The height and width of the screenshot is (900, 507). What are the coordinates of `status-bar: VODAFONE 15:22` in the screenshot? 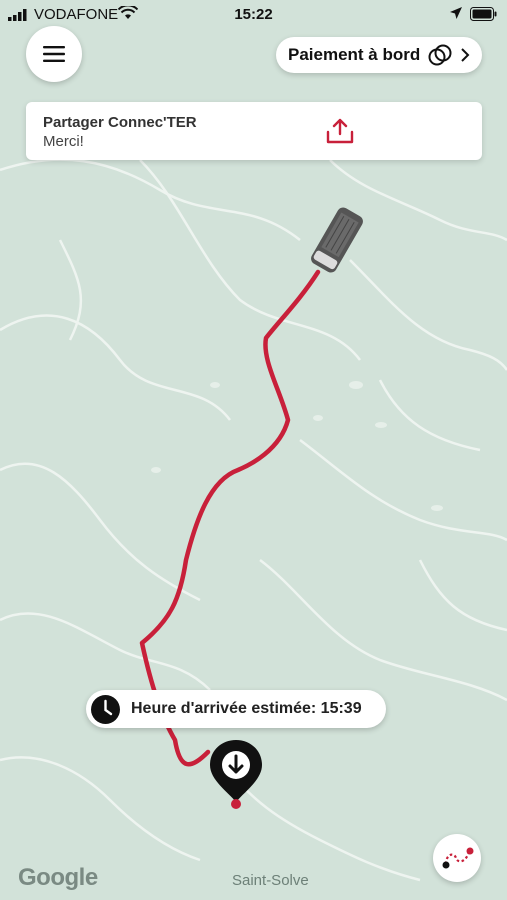 It's located at (253, 14).